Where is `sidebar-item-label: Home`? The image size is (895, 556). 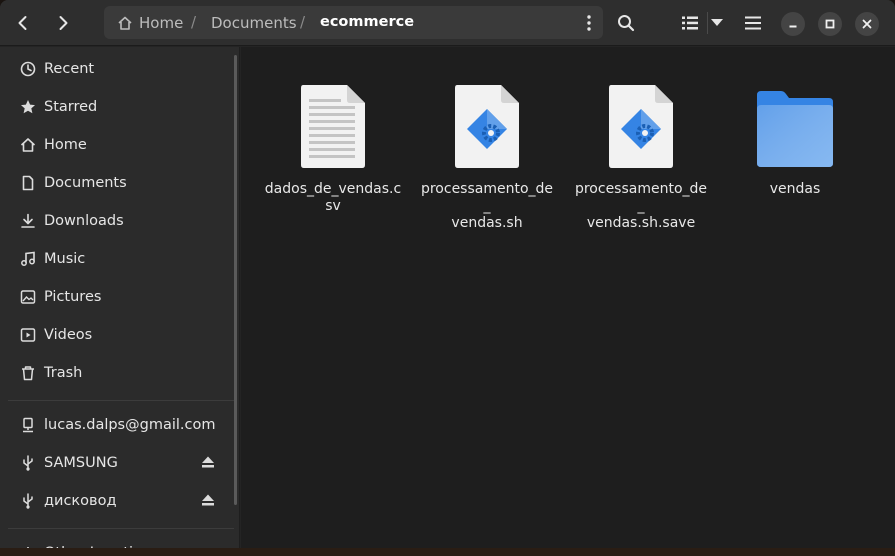 sidebar-item-label: Home is located at coordinates (65, 145).